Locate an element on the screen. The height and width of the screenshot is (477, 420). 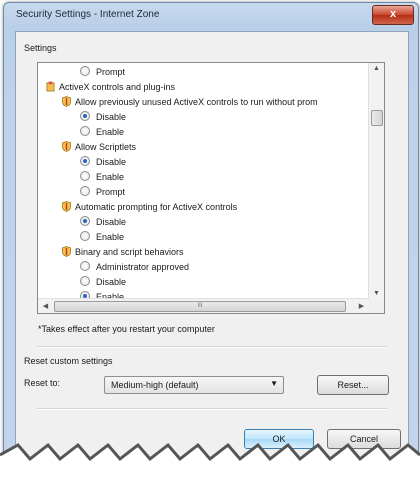
radio-option: Administrator approved is located at coordinates (134, 267).